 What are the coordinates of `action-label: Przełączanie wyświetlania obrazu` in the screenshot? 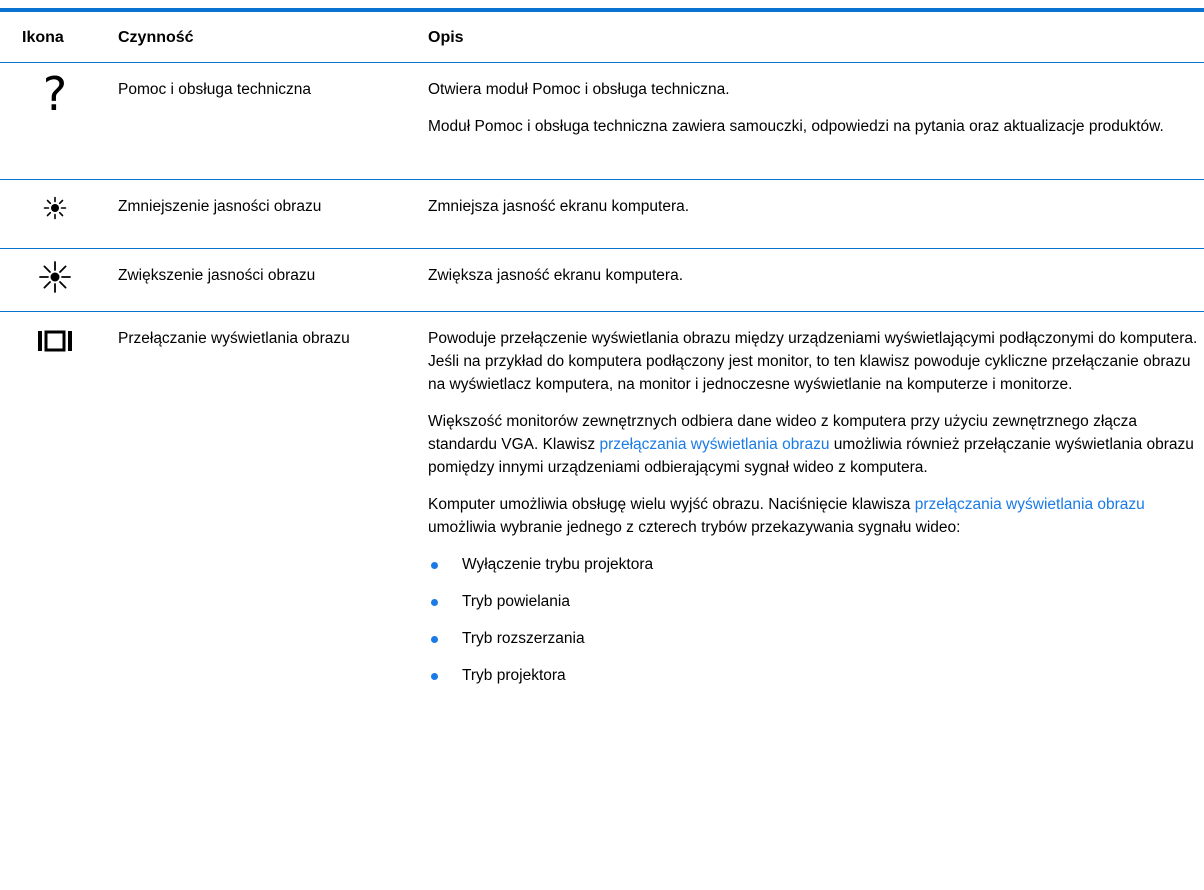 It's located at (234, 338).